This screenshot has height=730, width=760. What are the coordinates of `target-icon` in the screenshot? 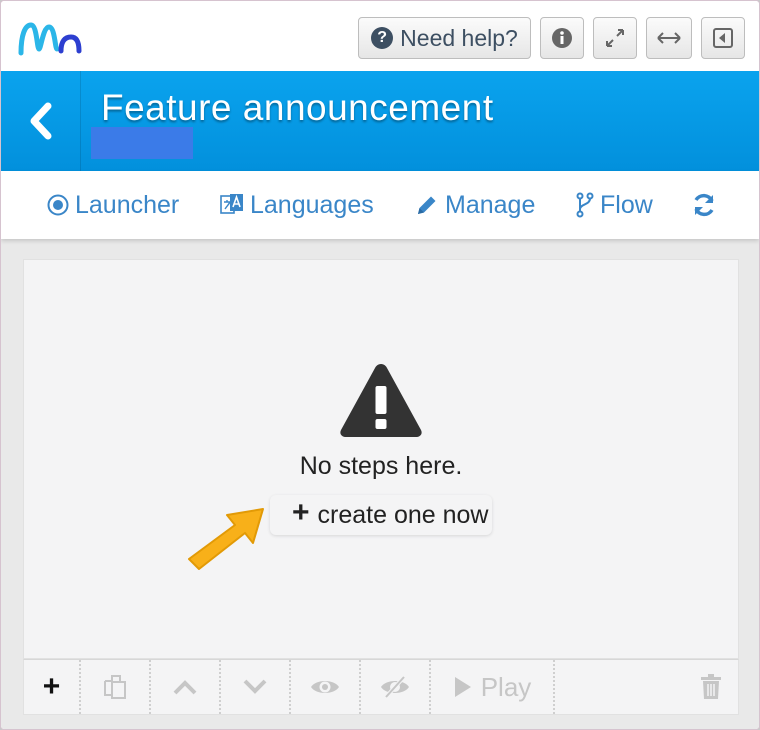 It's located at (58, 205).